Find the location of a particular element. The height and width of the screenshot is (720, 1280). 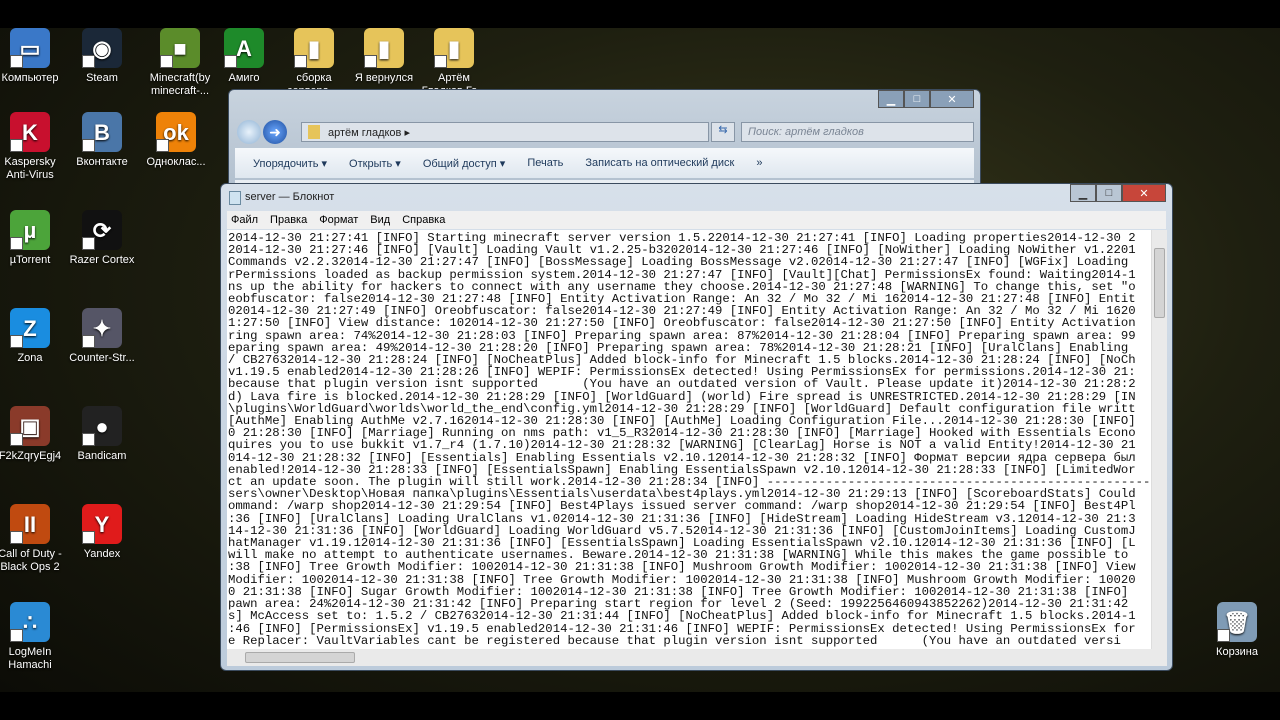

forward-button: ➜ is located at coordinates (275, 132).